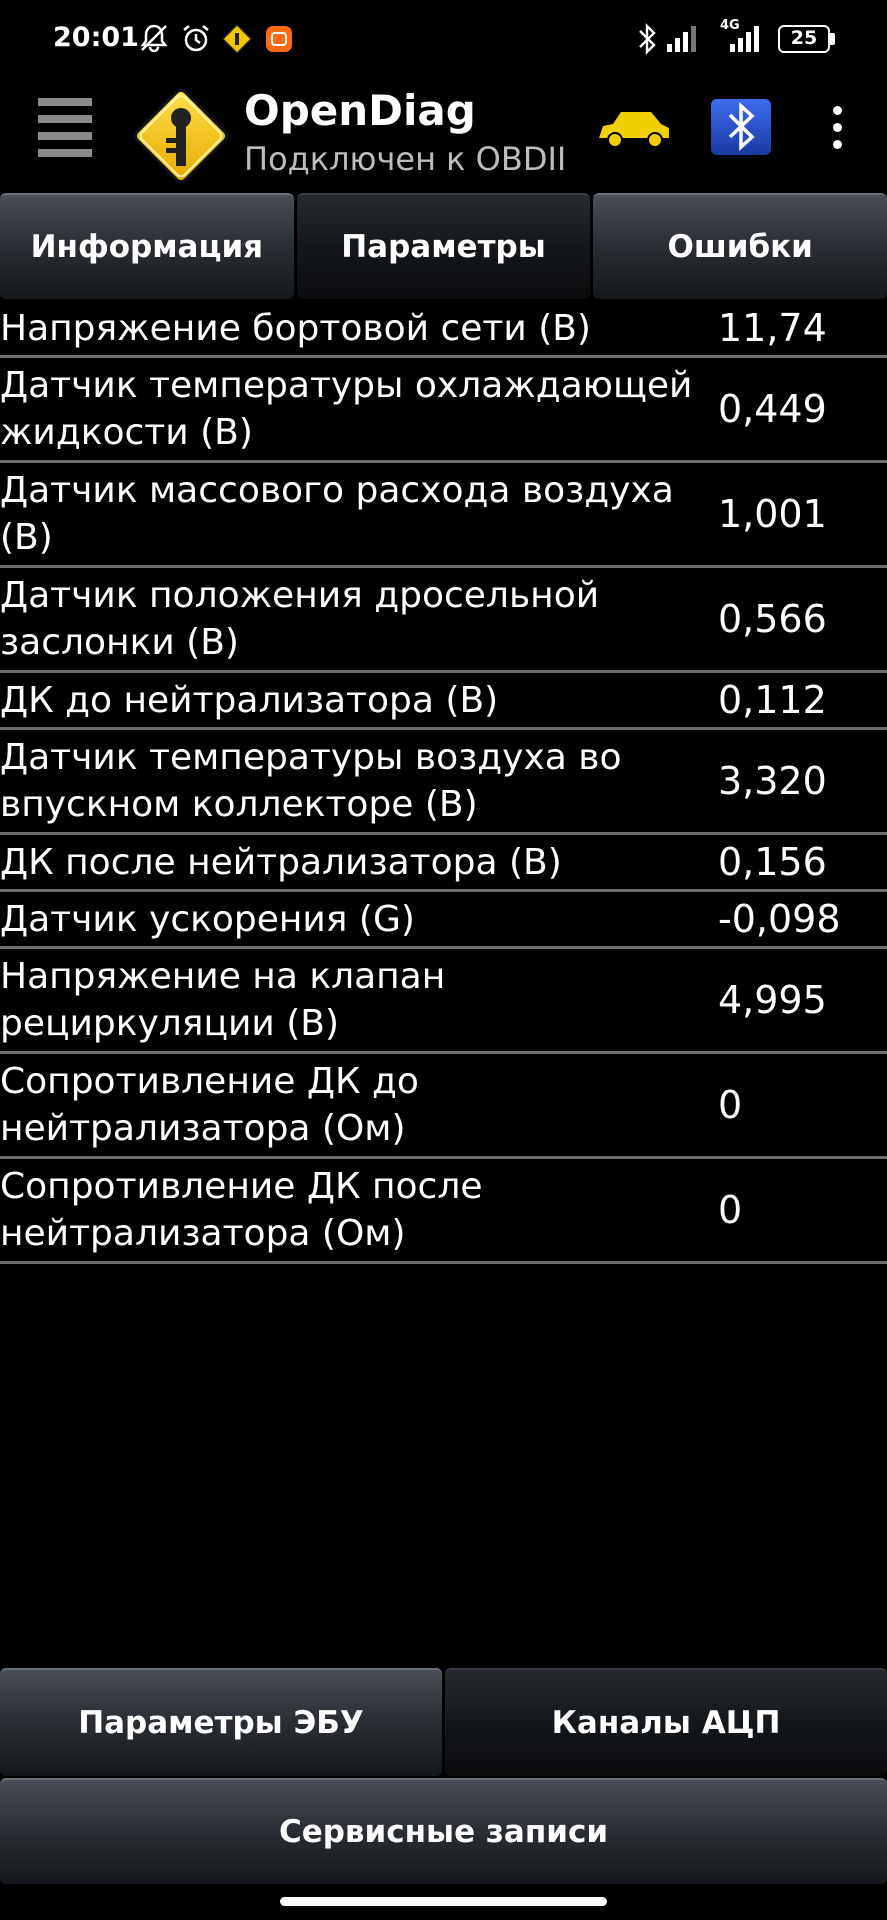 This screenshot has height=1920, width=887. I want to click on param-value: 3,320, so click(772, 781).